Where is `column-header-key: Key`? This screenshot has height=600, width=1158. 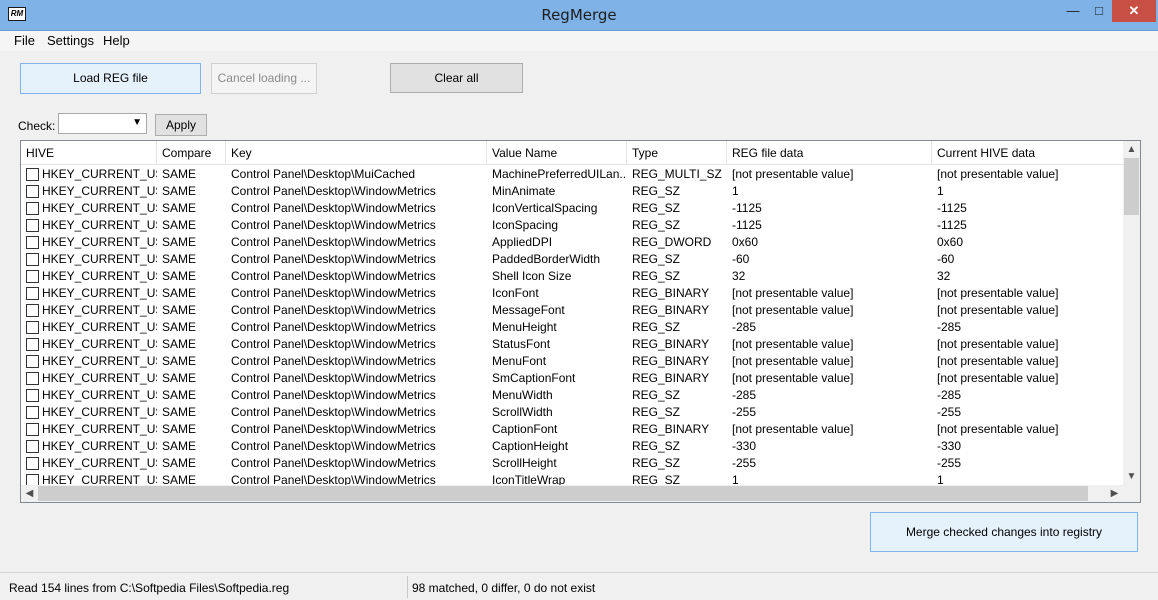 column-header-key: Key is located at coordinates (356, 153).